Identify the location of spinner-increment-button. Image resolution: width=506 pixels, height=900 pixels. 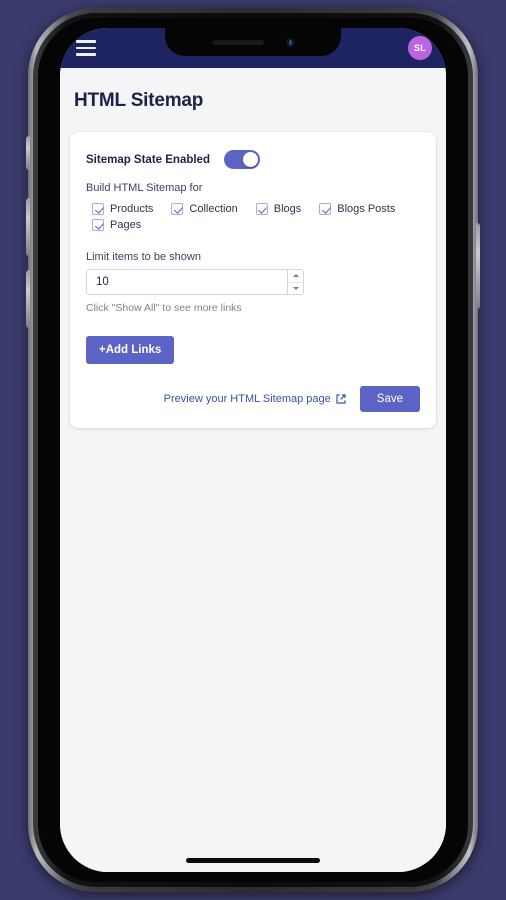
(295, 276).